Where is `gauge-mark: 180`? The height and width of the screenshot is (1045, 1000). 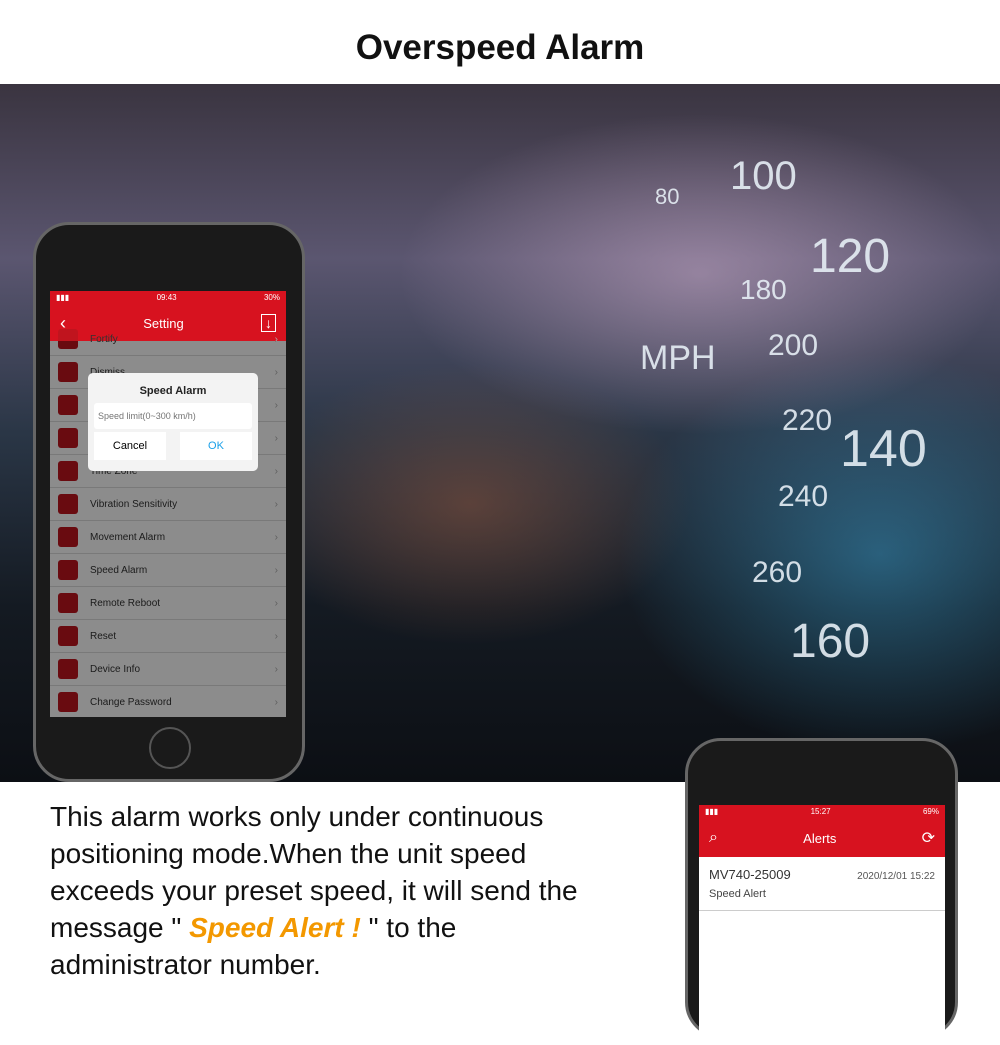
gauge-mark: 180 is located at coordinates (763, 289).